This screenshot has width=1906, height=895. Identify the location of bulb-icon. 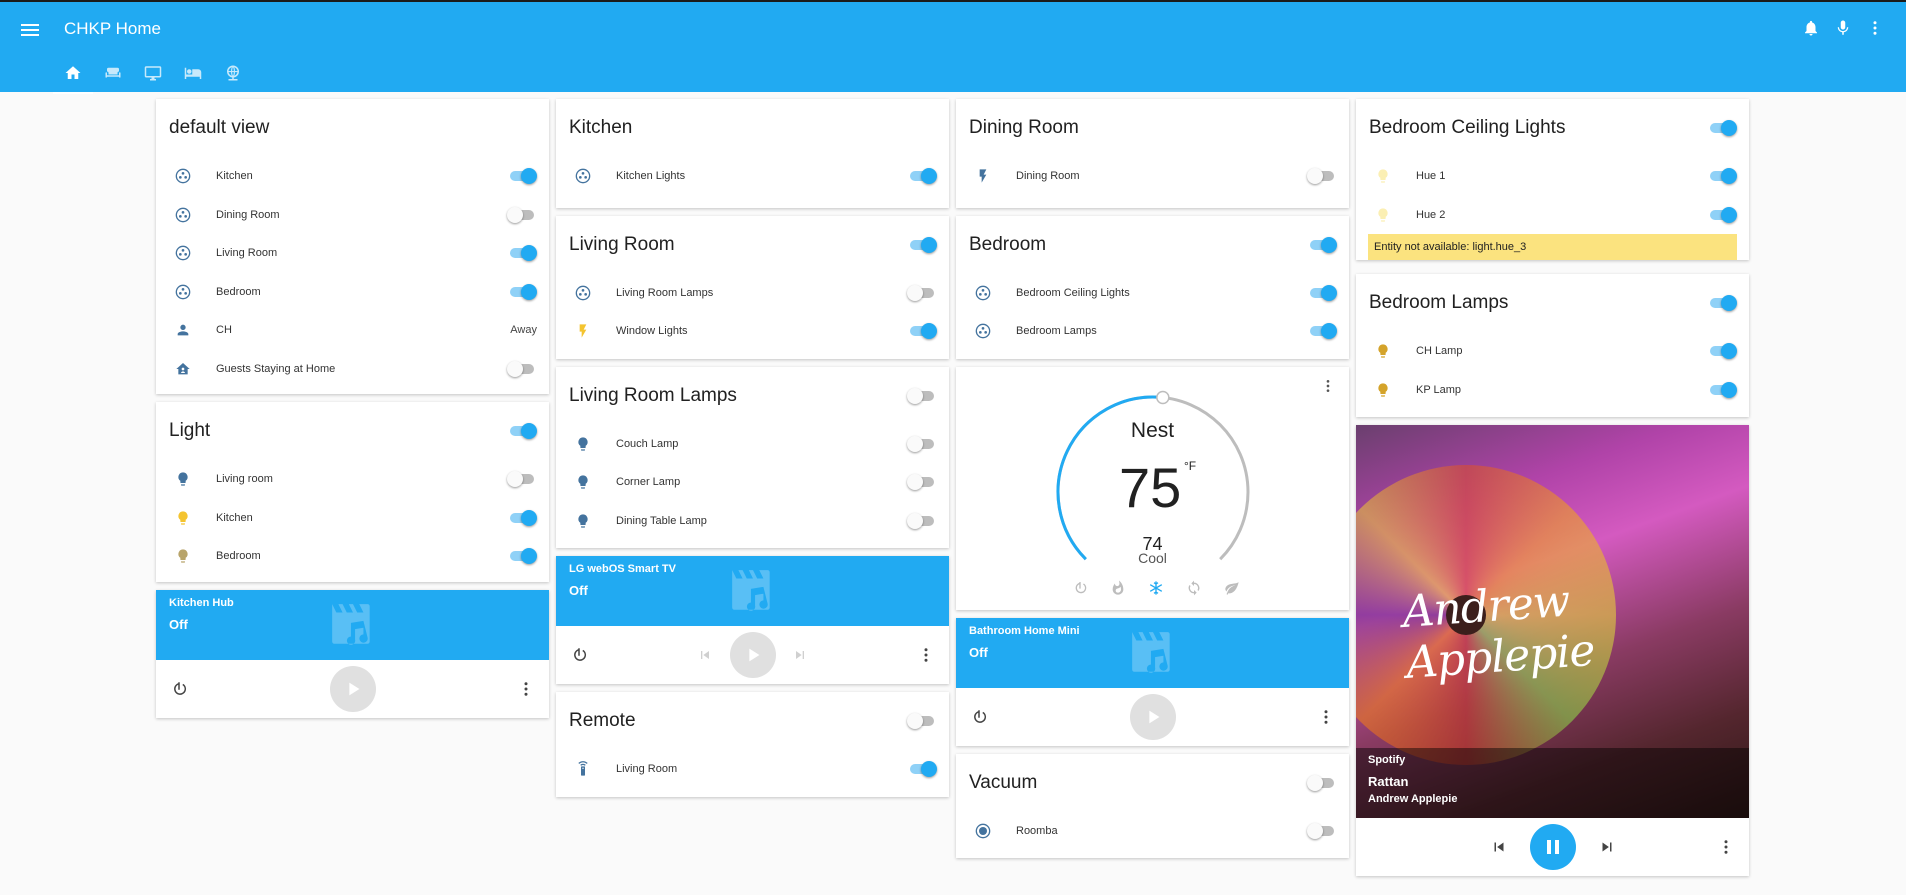
(1383, 351).